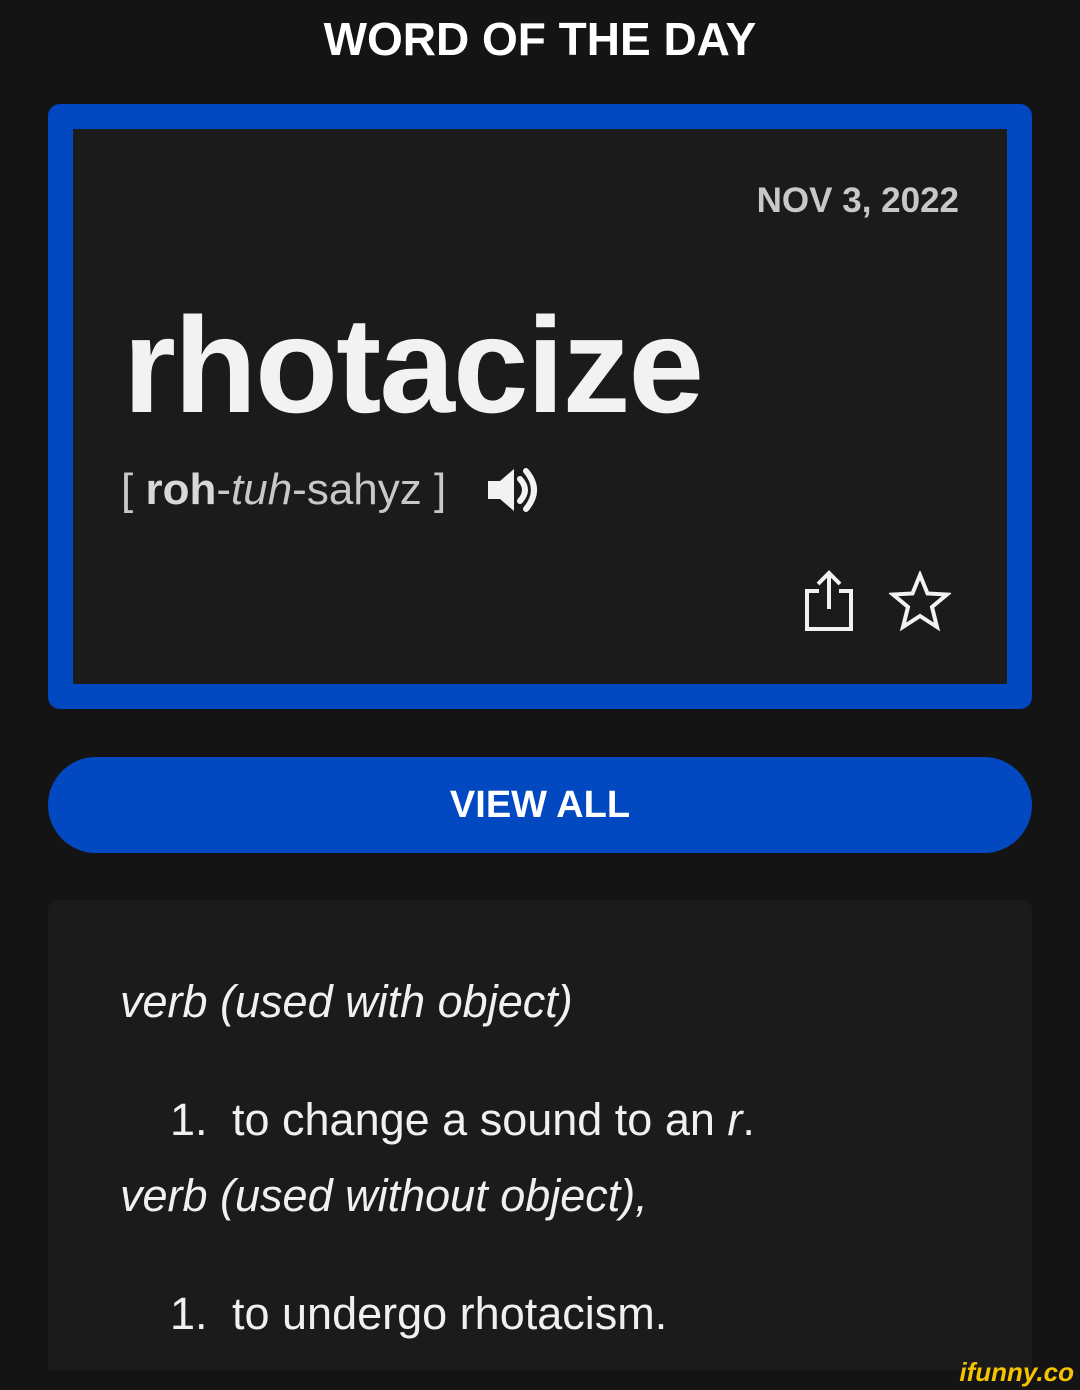  What do you see at coordinates (384, 1195) in the screenshot?
I see `part-of-speech: verb (used without object),` at bounding box center [384, 1195].